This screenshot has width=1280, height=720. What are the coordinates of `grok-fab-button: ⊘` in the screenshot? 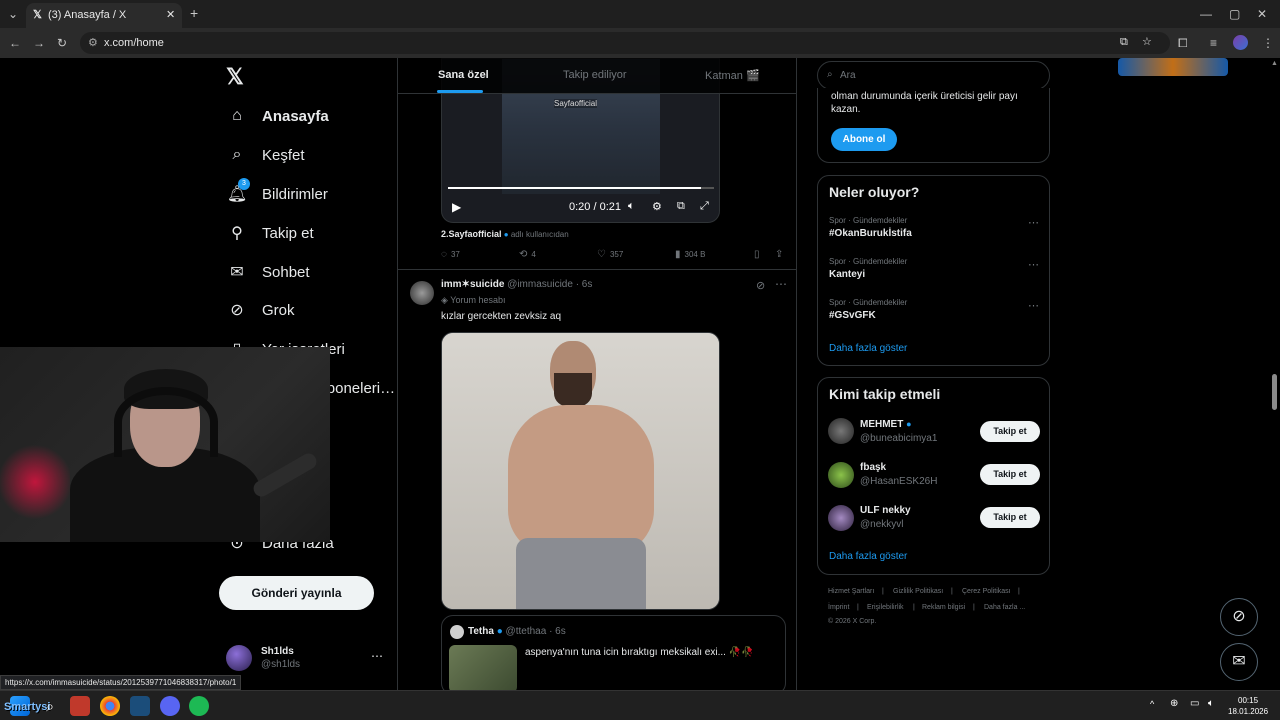 It's located at (1239, 617).